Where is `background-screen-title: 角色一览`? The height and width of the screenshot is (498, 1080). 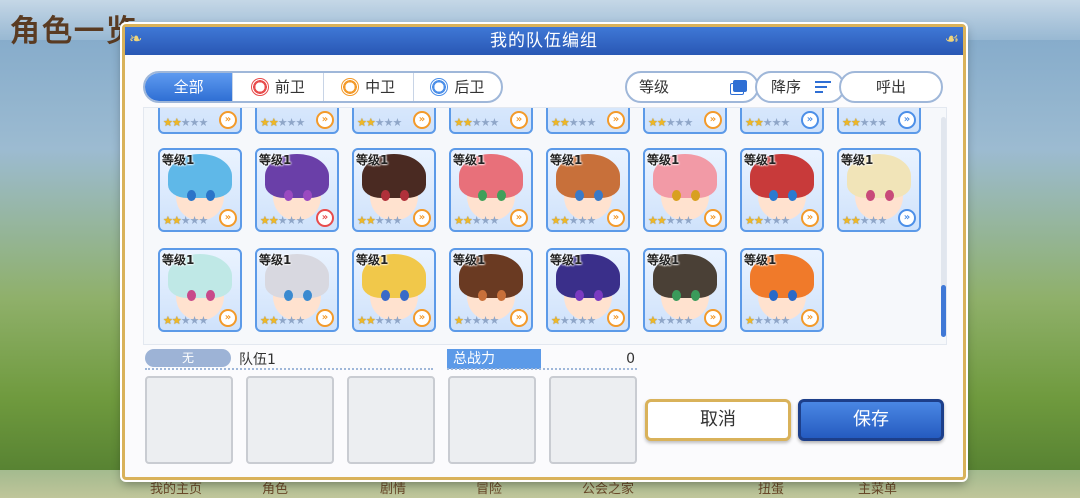 background-screen-title: 角色一览 is located at coordinates (74, 31).